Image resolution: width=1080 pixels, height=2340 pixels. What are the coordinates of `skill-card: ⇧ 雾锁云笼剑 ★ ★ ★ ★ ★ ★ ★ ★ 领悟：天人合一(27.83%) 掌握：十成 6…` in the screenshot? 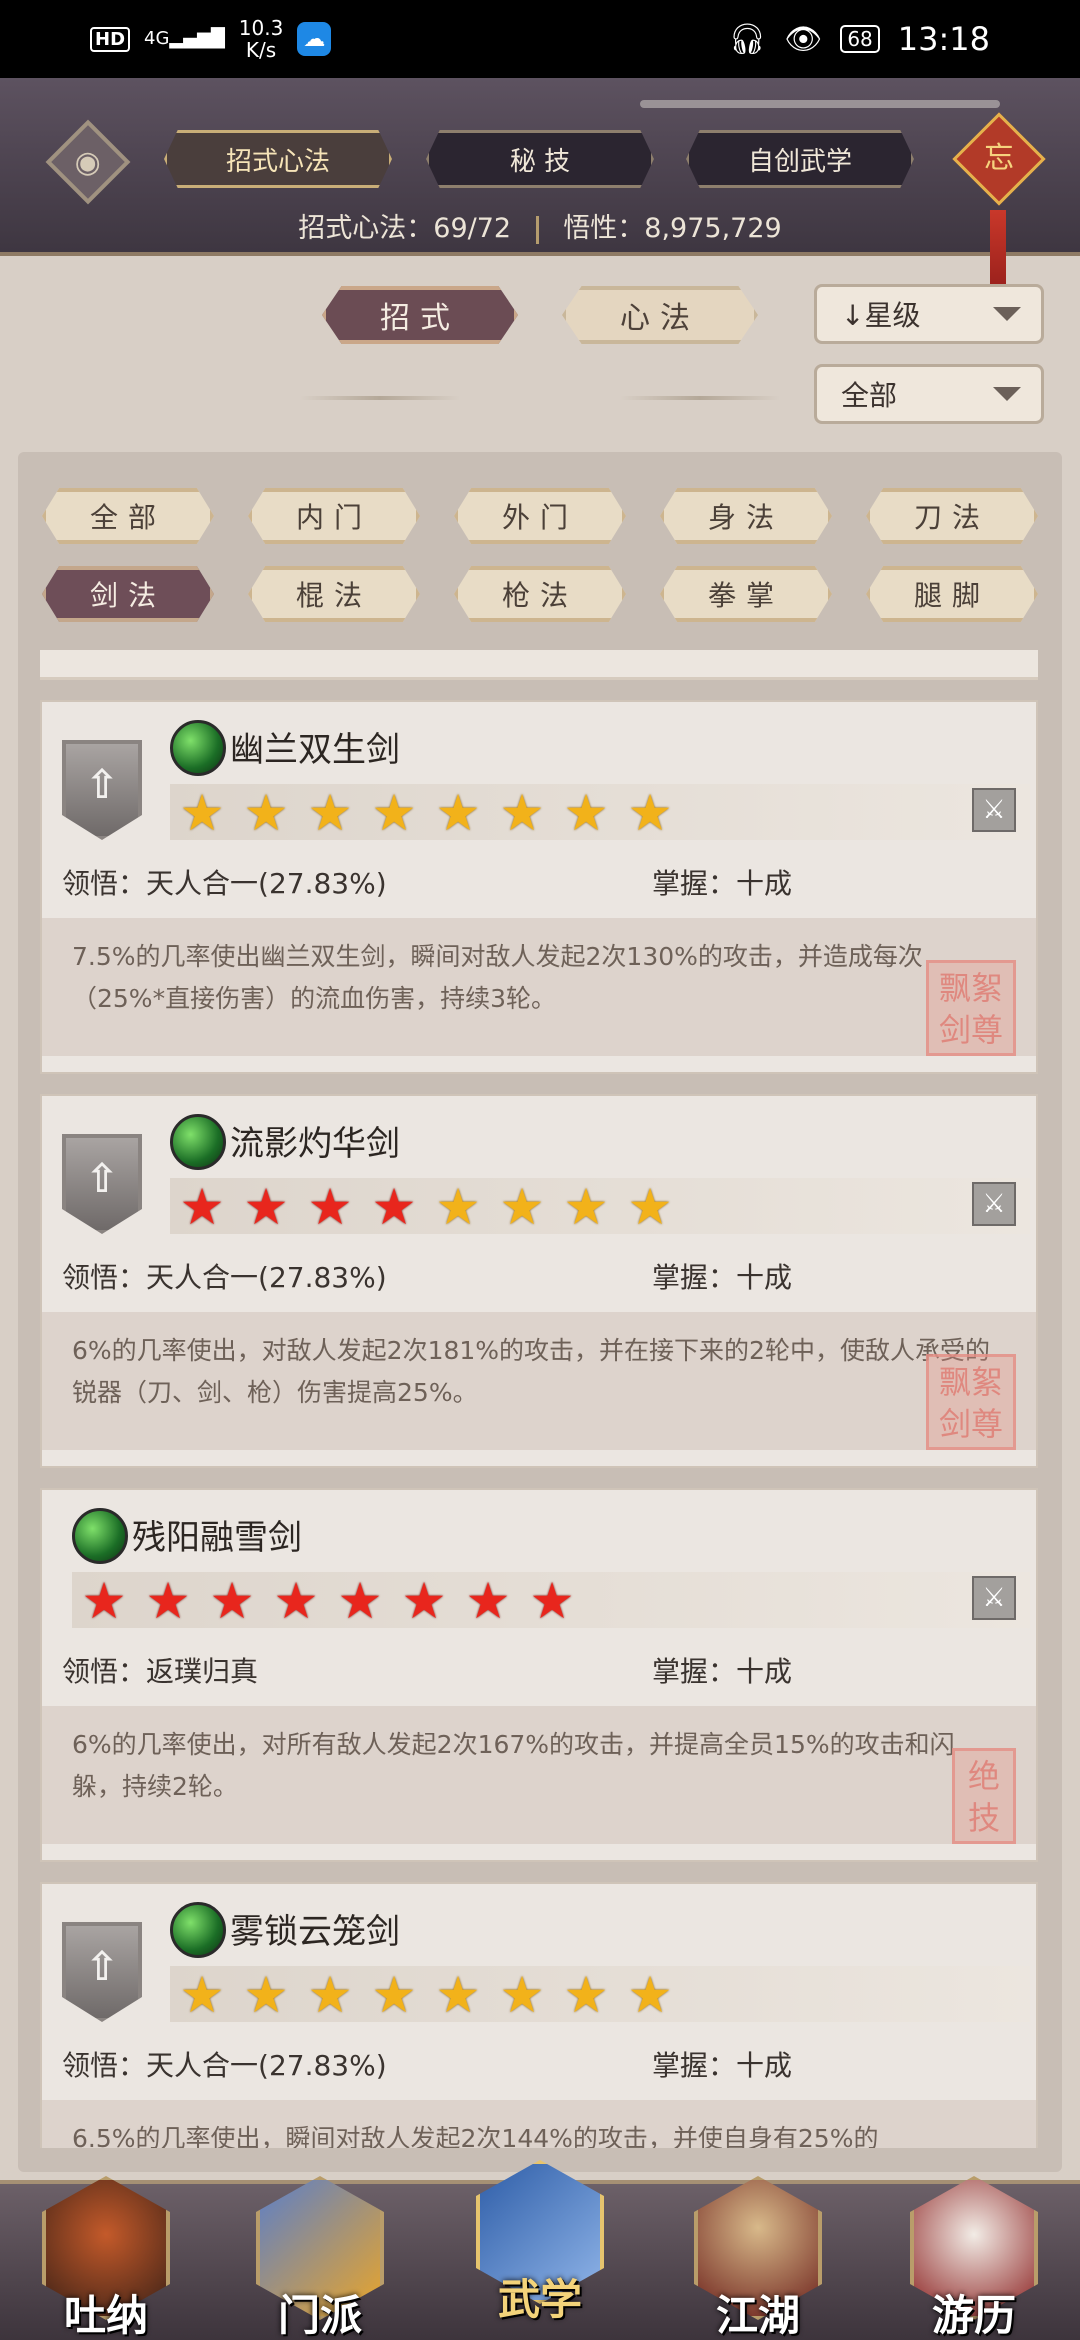 It's located at (539, 2015).